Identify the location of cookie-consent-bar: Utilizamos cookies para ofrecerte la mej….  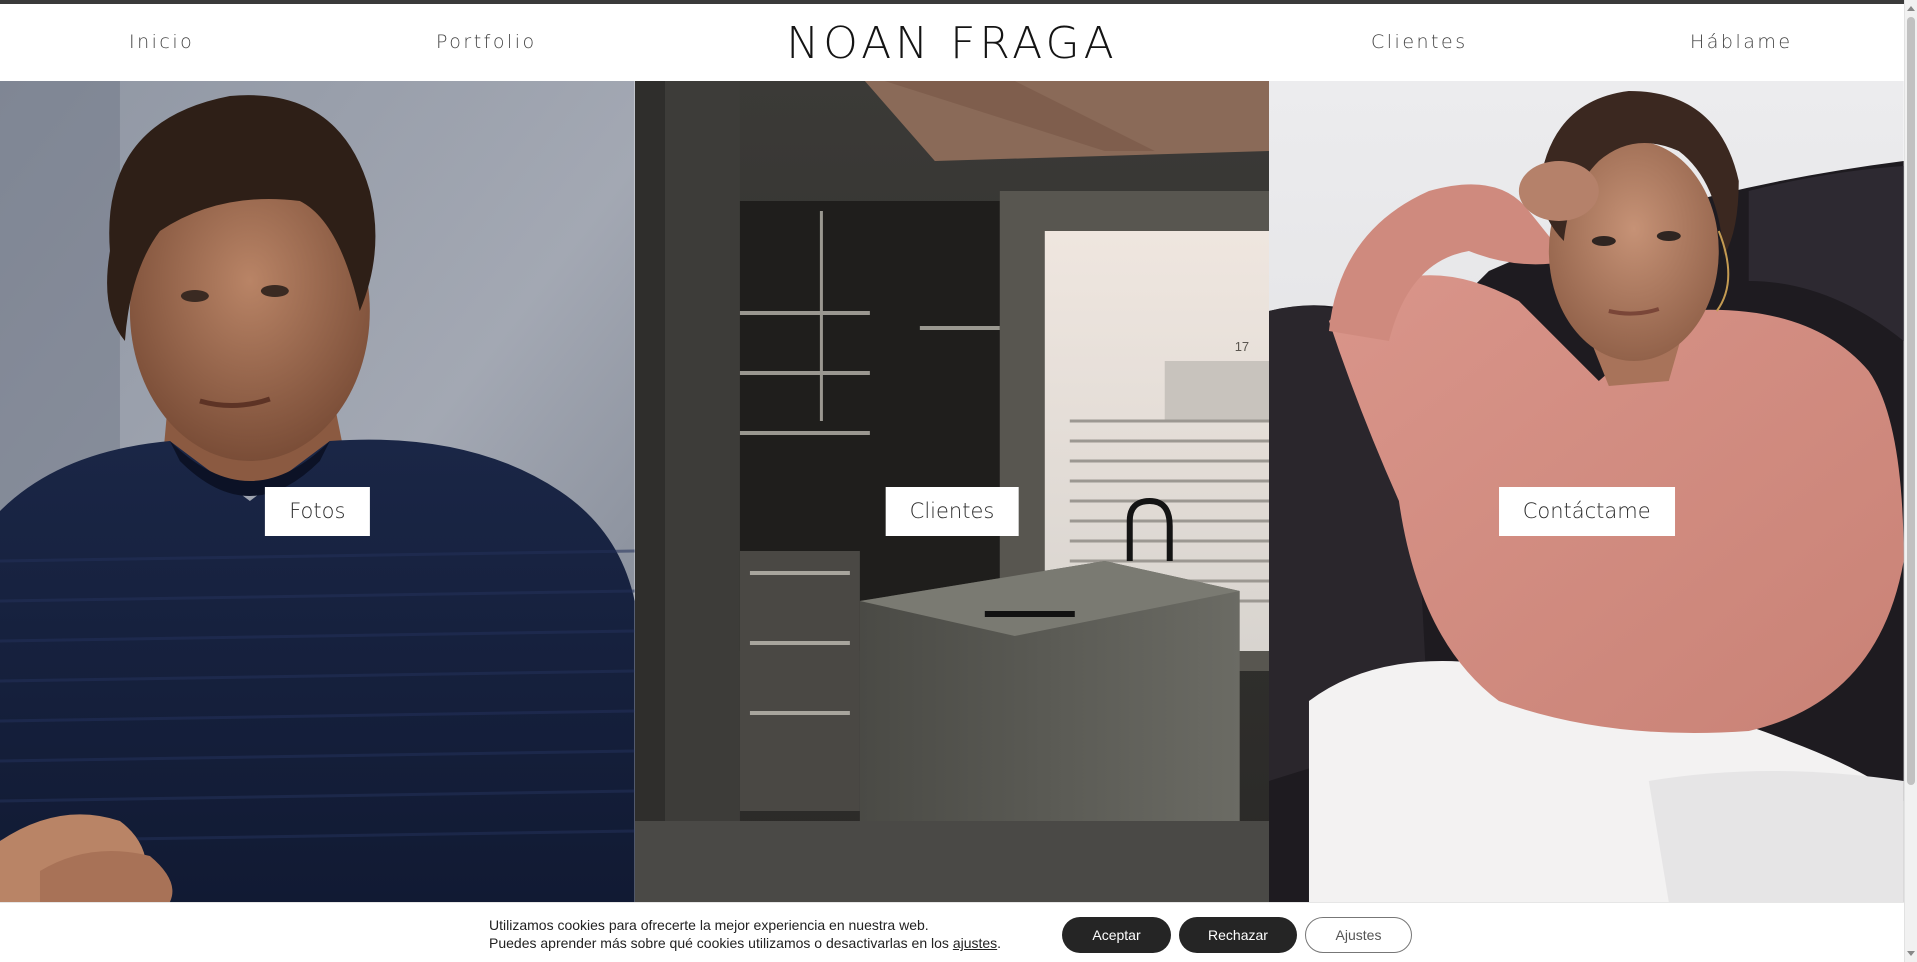
(952, 932).